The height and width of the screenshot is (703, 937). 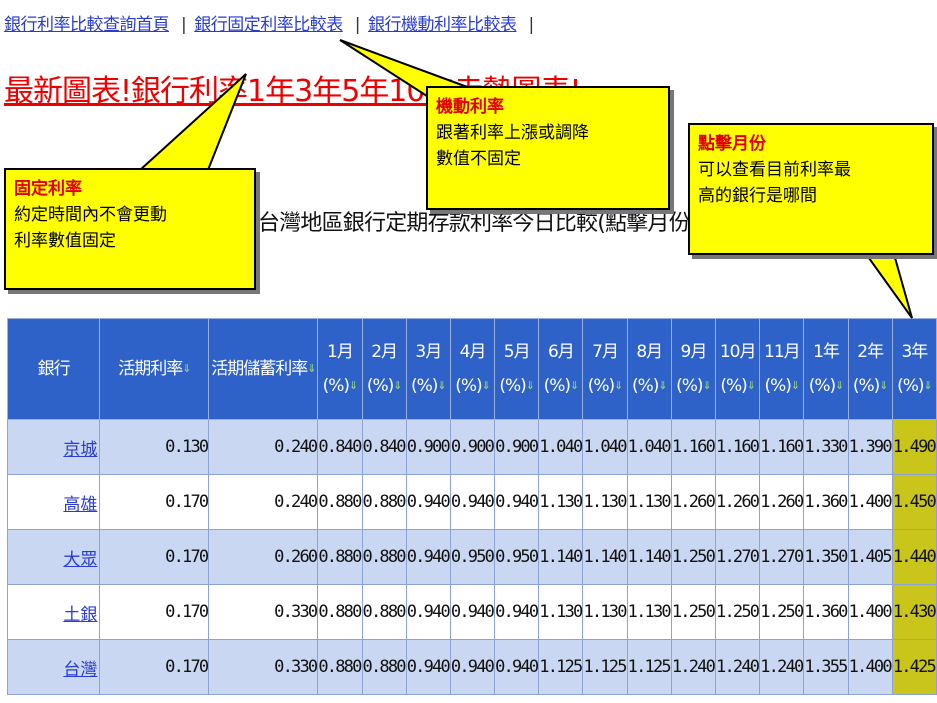 What do you see at coordinates (470, 107) in the screenshot?
I see `callout-title: 機動利率` at bounding box center [470, 107].